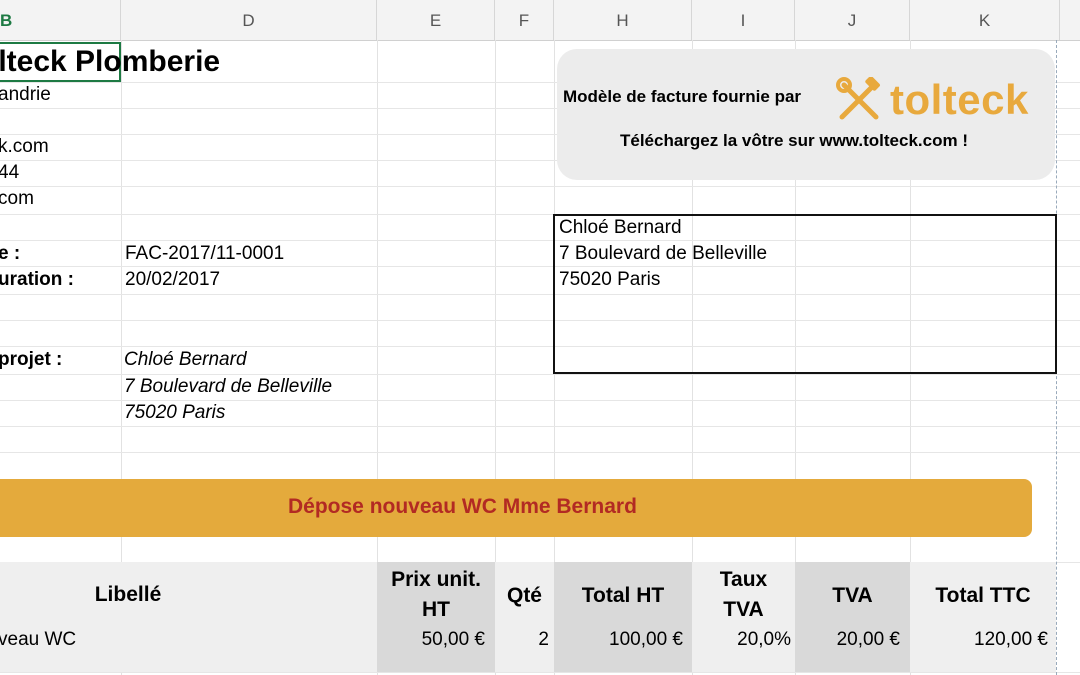 The width and height of the screenshot is (1080, 675). What do you see at coordinates (623, 595) in the screenshot?
I see `header-total-ht: Total HT` at bounding box center [623, 595].